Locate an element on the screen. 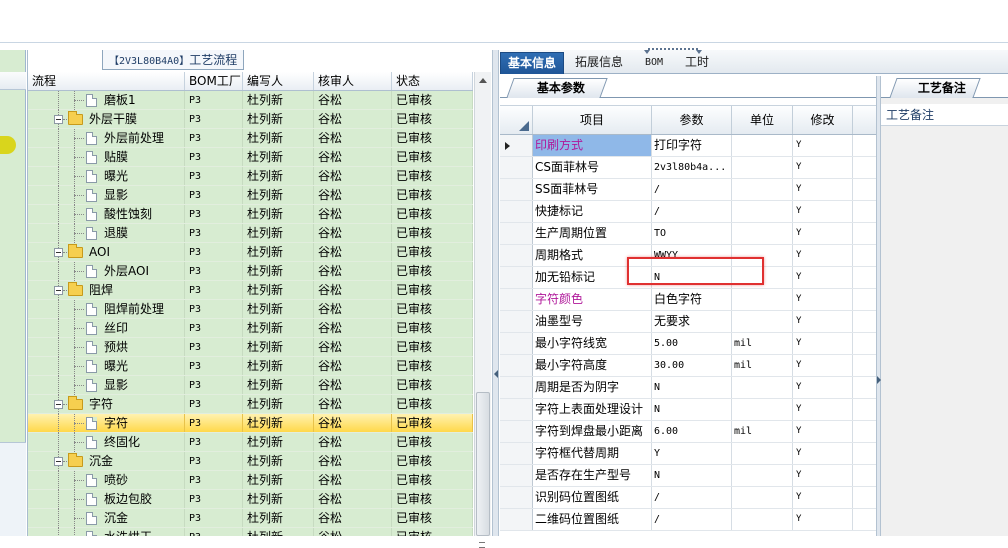 The width and height of the screenshot is (1008, 548). param-value: 白色字符 is located at coordinates (692, 299).